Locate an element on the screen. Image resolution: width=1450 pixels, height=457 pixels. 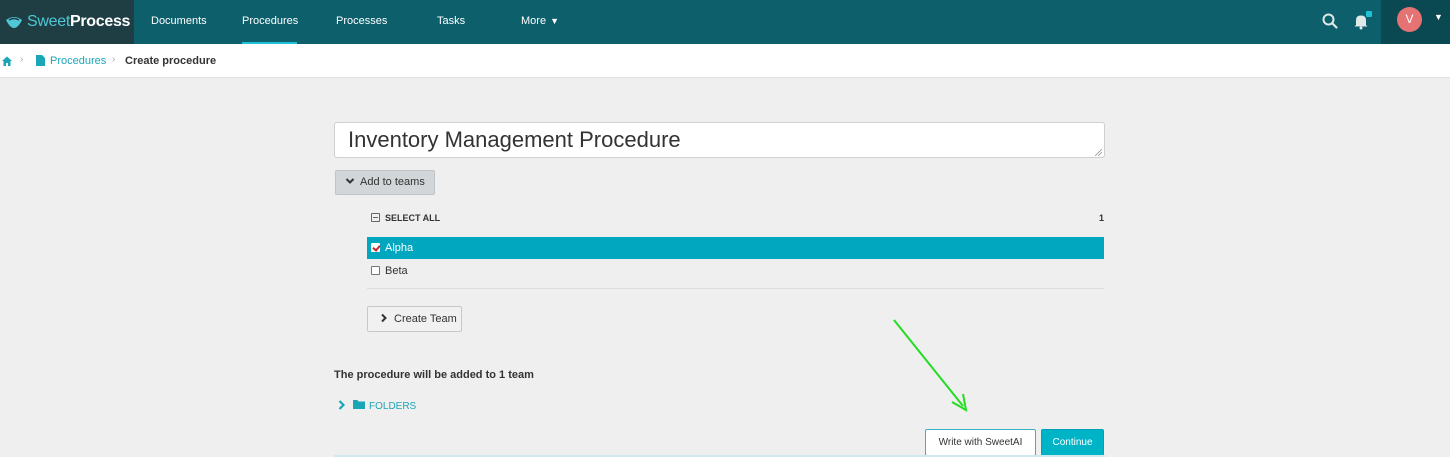
team-name: Beta is located at coordinates (396, 271).